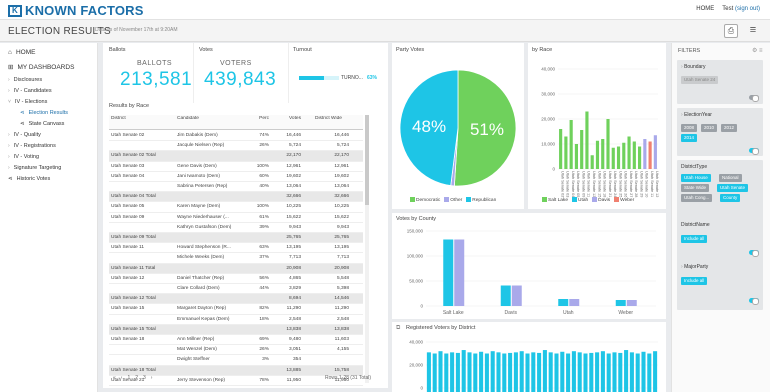  What do you see at coordinates (689, 128) in the screenshot?
I see `filter-year-chip: 2008` at bounding box center [689, 128].